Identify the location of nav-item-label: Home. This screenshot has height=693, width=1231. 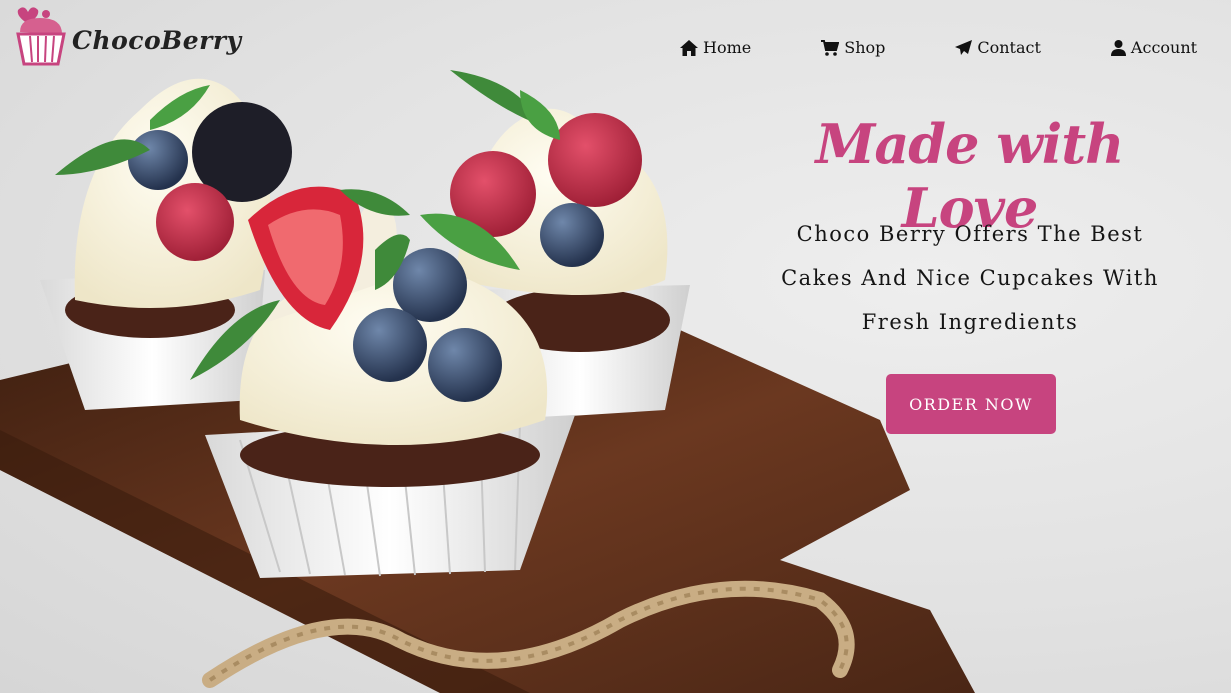
(727, 47).